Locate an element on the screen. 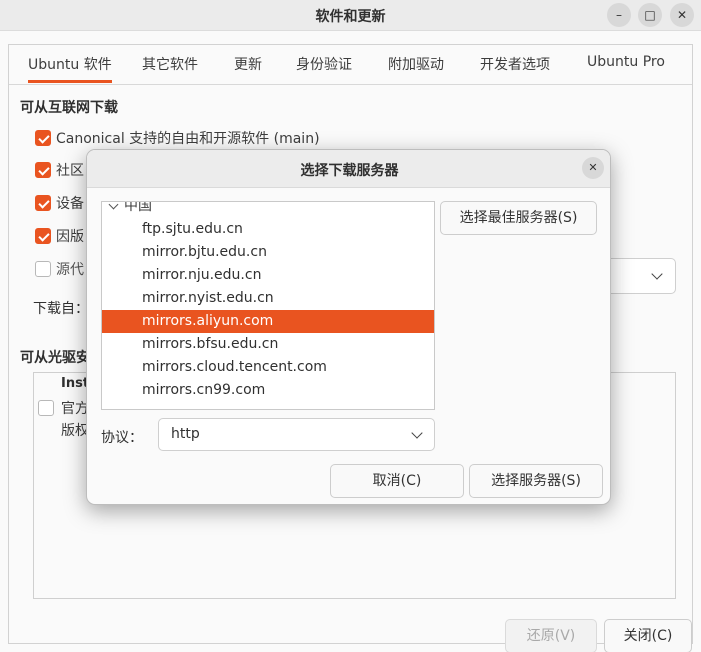  checkbox-row-restricted: 设备 is located at coordinates (59, 203).